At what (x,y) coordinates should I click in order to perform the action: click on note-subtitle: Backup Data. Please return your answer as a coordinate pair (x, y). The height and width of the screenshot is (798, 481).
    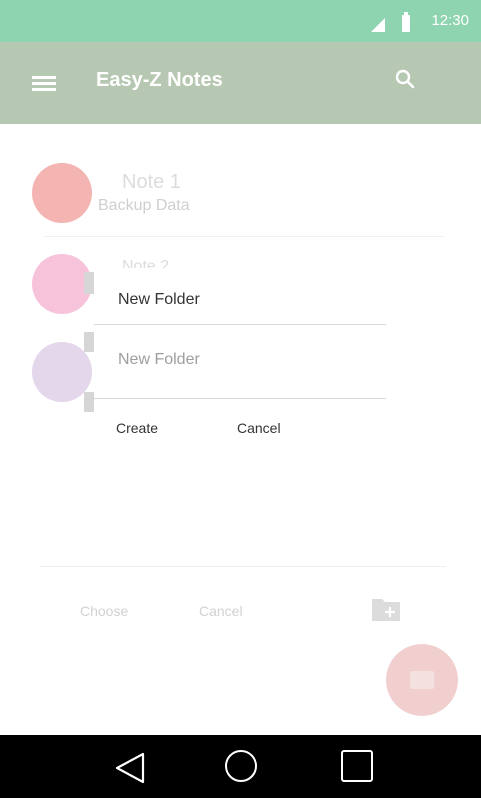
    Looking at the image, I should click on (144, 205).